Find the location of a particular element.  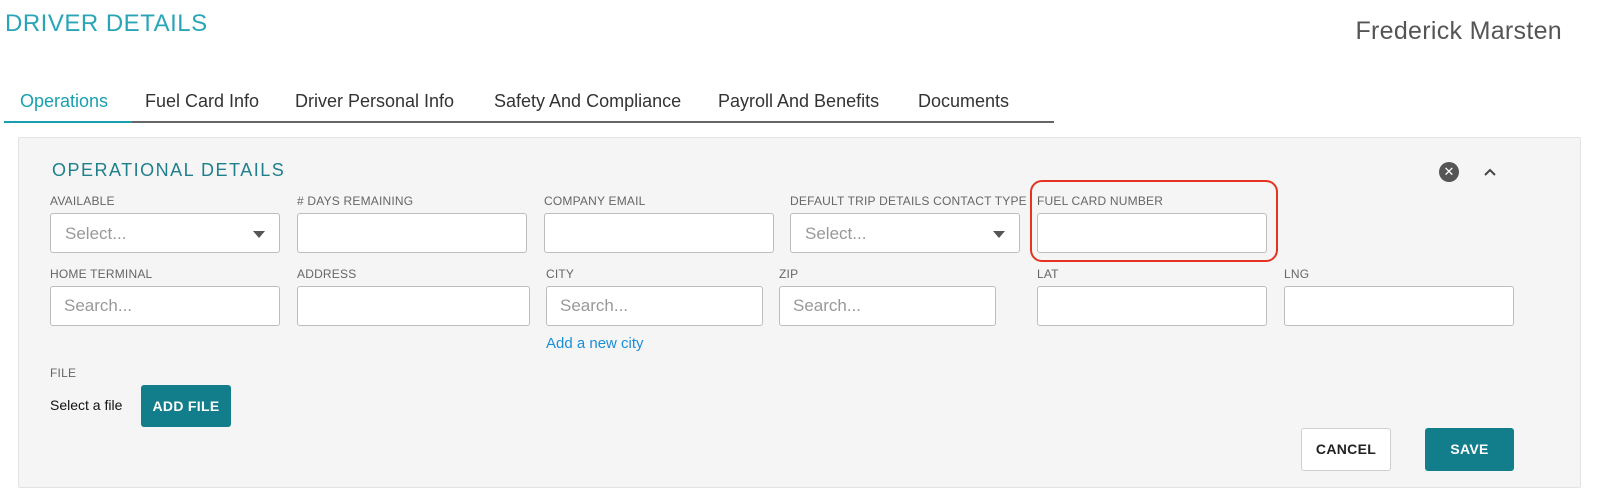

zip-input is located at coordinates (887, 306).